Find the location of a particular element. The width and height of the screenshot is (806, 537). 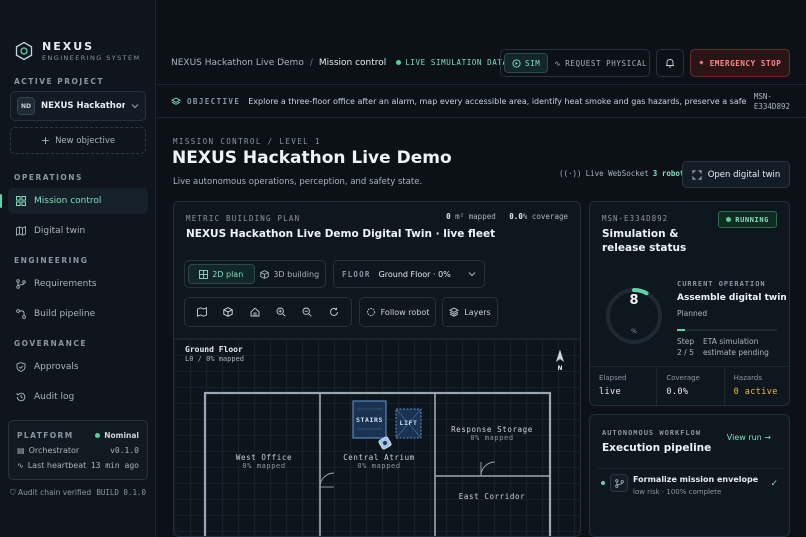

brand: NEXUS ENGINEERING SYSTEM is located at coordinates (77, 51).